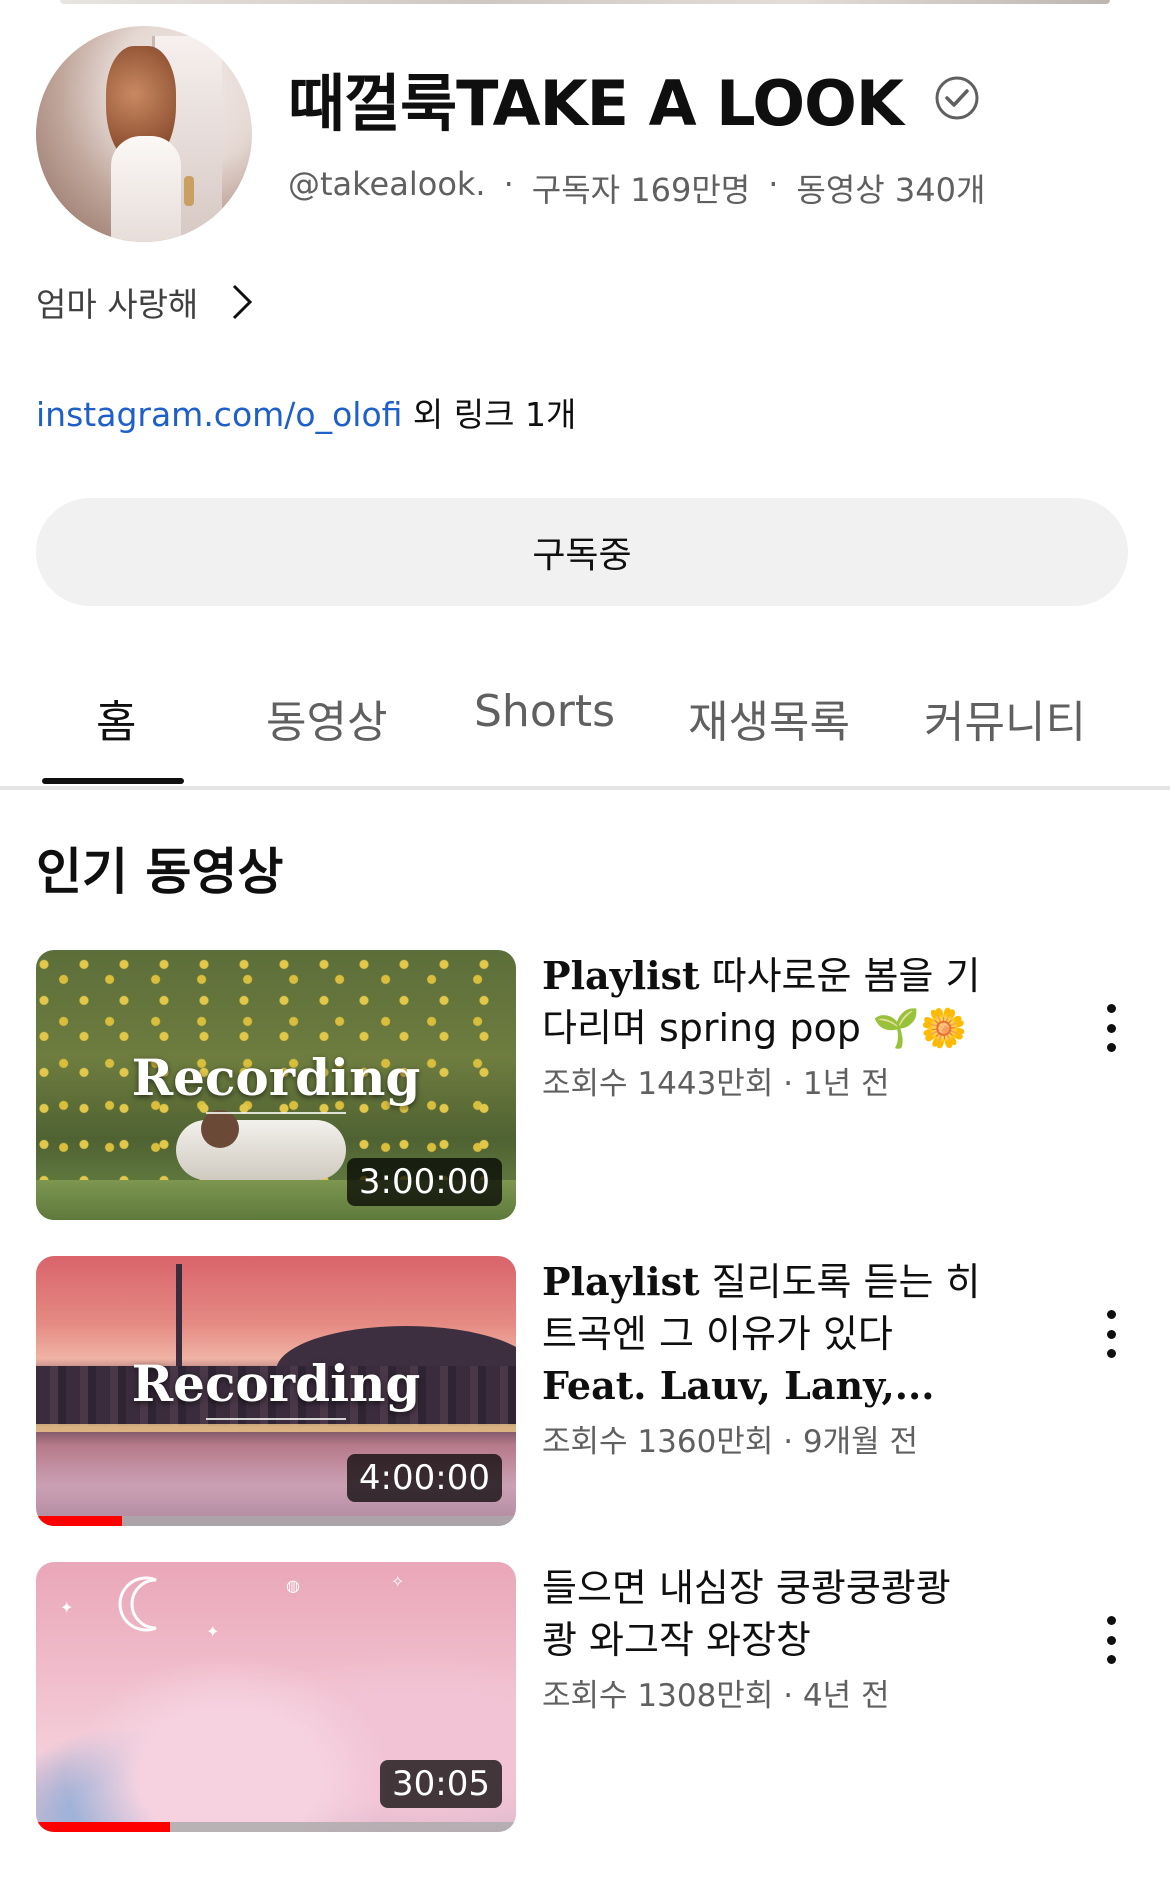 This screenshot has height=1891, width=1170. What do you see at coordinates (326, 718) in the screenshot?
I see `tab-videos: 동영상` at bounding box center [326, 718].